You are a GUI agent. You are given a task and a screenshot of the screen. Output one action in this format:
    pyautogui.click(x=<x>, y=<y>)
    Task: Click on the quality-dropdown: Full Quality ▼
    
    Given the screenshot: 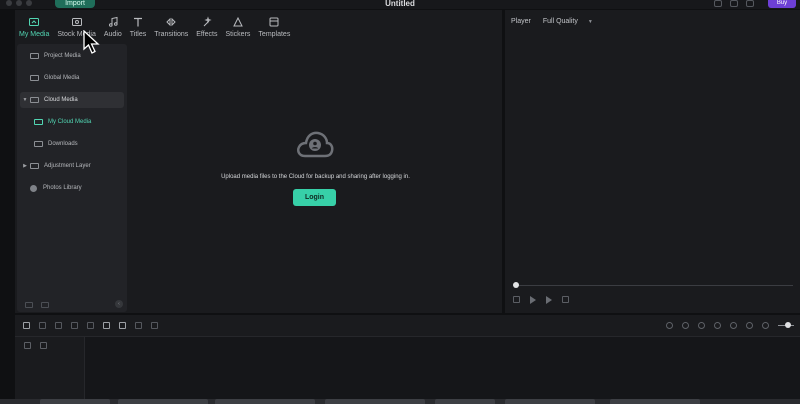 What is the action you would take?
    pyautogui.click(x=568, y=21)
    